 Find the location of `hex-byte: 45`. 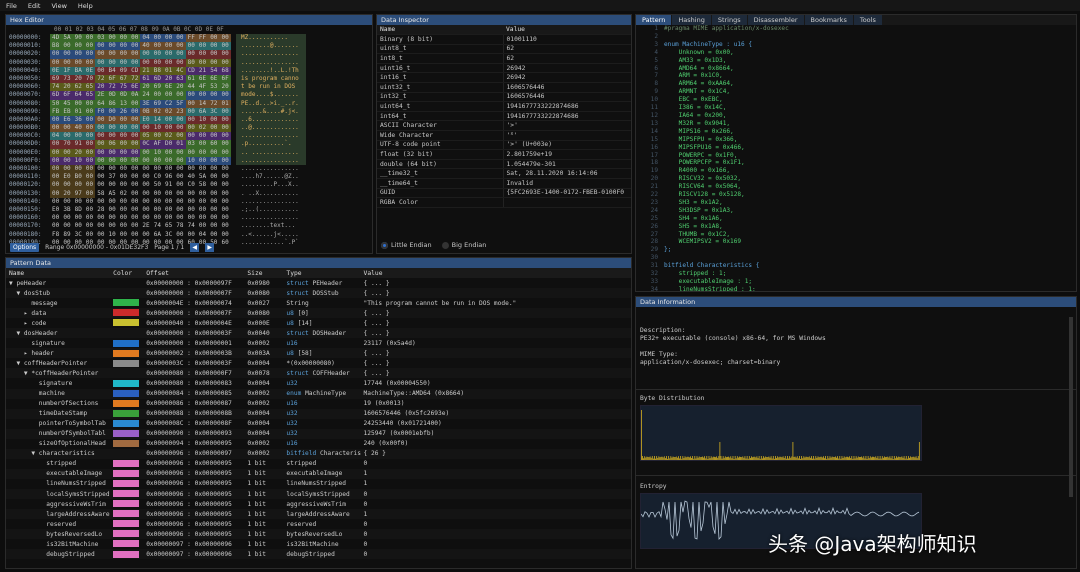

hex-byte: 45 is located at coordinates (67, 103).